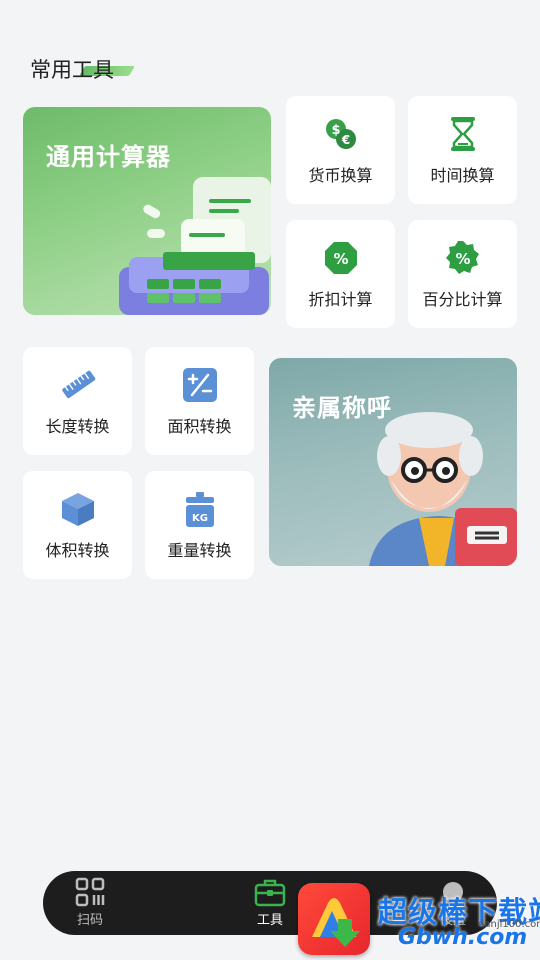  I want to click on relatives-card: 亲属称呼, so click(393, 462).